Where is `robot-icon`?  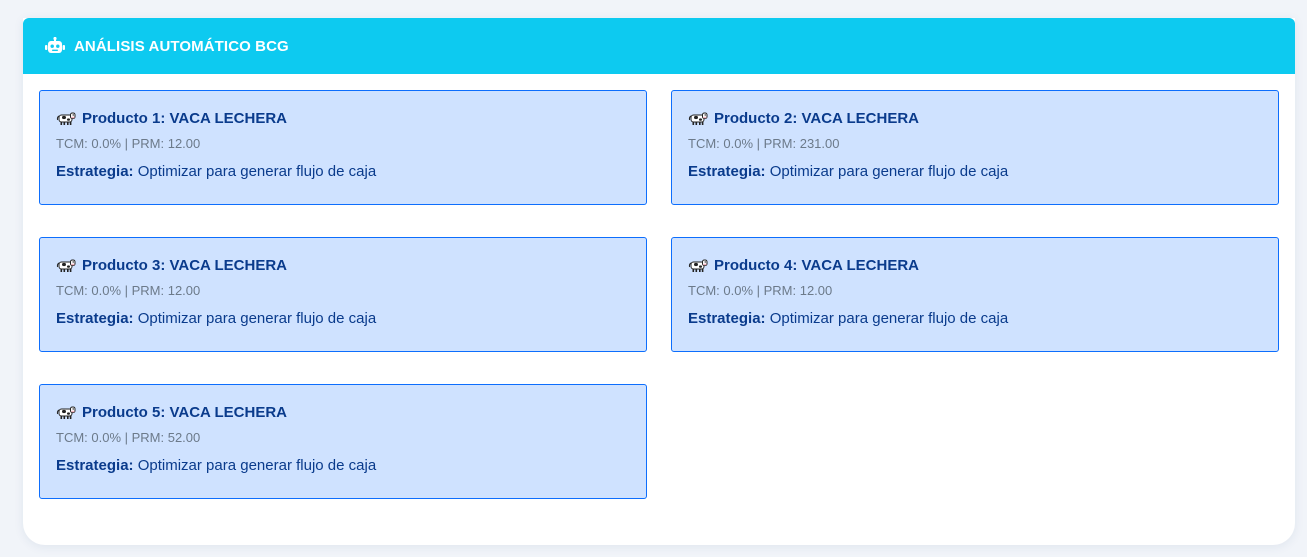
robot-icon is located at coordinates (55, 45).